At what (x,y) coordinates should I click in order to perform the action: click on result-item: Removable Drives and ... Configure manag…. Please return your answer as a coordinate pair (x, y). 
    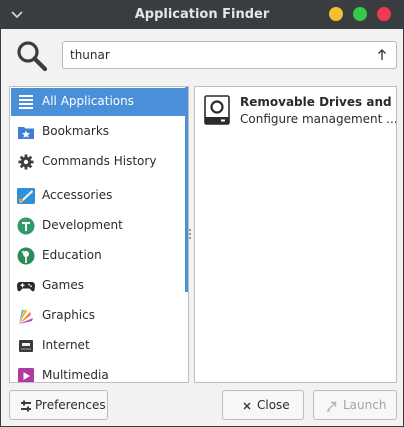
    Looking at the image, I should click on (295, 110).